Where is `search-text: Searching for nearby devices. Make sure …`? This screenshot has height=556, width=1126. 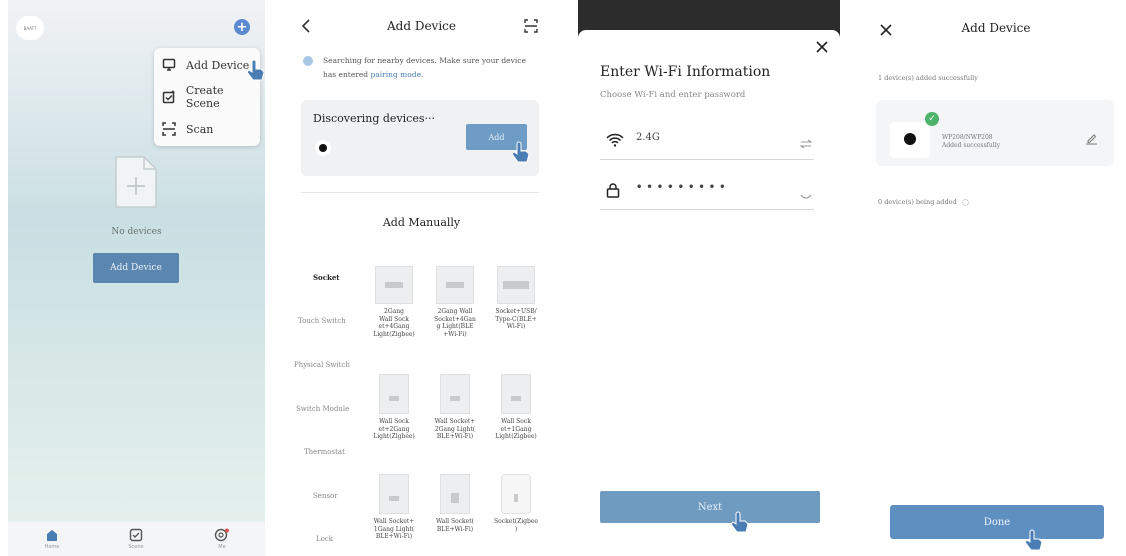 search-text: Searching for nearby devices. Make sure … is located at coordinates (424, 60).